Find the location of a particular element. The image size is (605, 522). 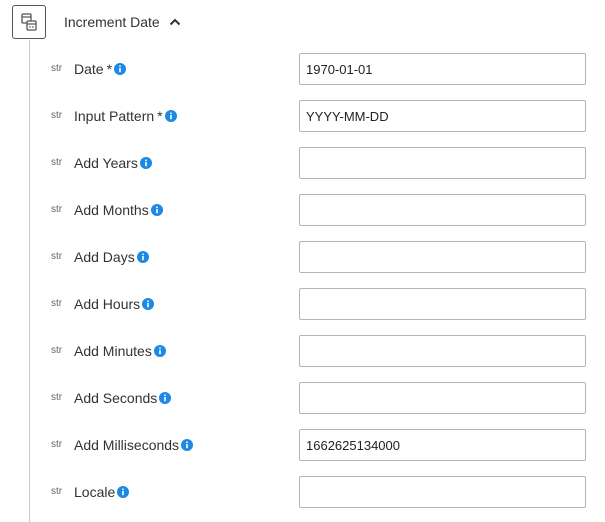

collapse-toggle is located at coordinates (175, 22).